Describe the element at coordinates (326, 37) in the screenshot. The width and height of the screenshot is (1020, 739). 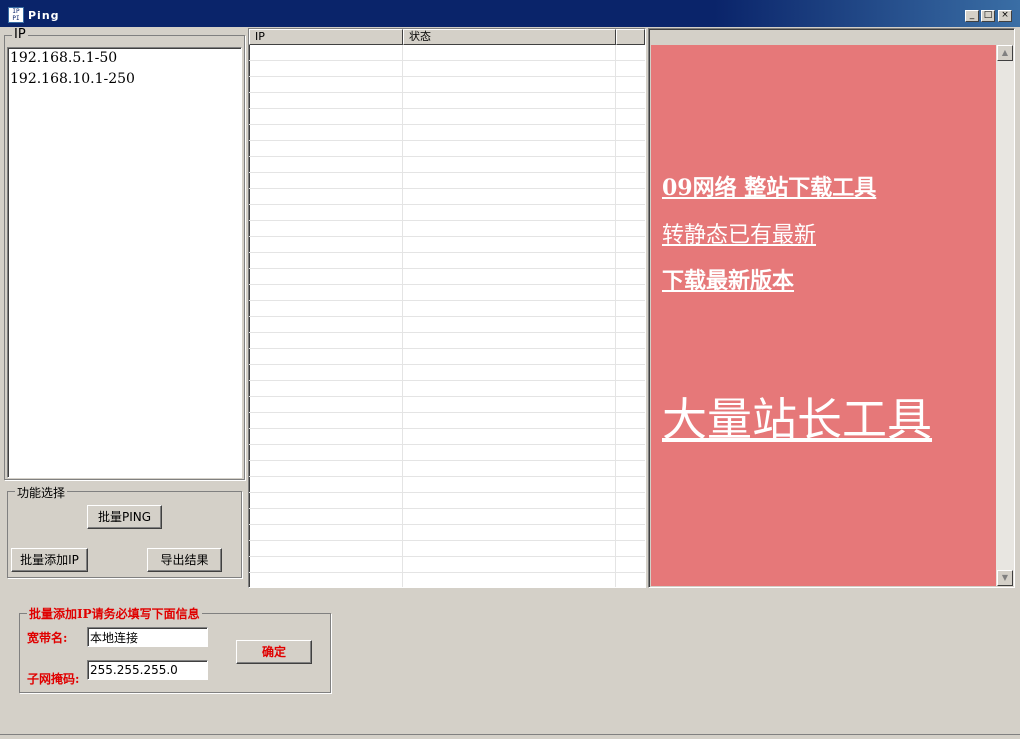
I see `column-header-ip: IP` at that location.